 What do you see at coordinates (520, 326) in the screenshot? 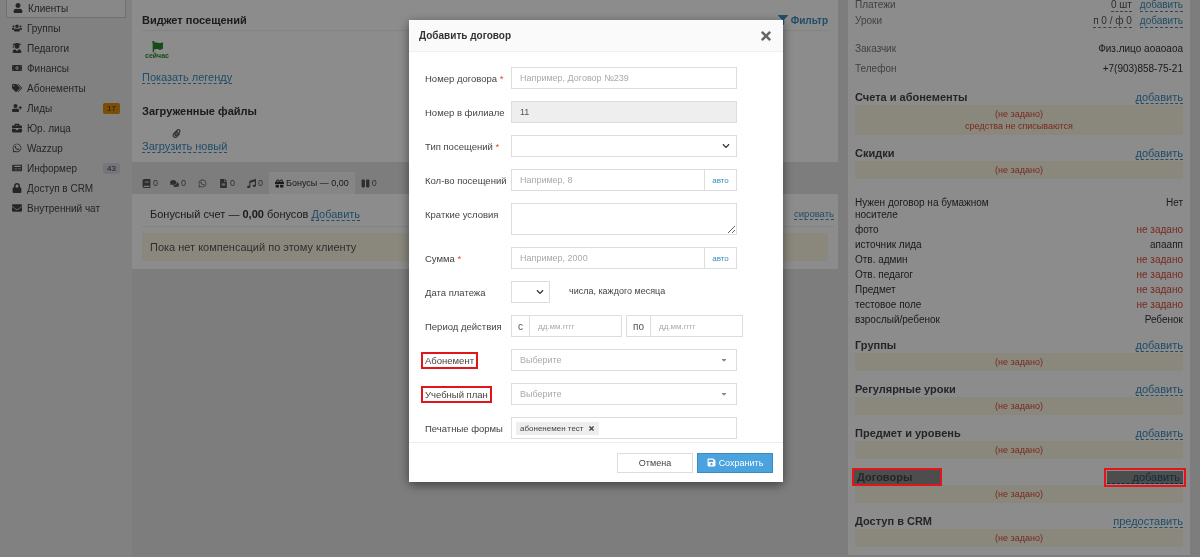
I see `from-label: с` at bounding box center [520, 326].